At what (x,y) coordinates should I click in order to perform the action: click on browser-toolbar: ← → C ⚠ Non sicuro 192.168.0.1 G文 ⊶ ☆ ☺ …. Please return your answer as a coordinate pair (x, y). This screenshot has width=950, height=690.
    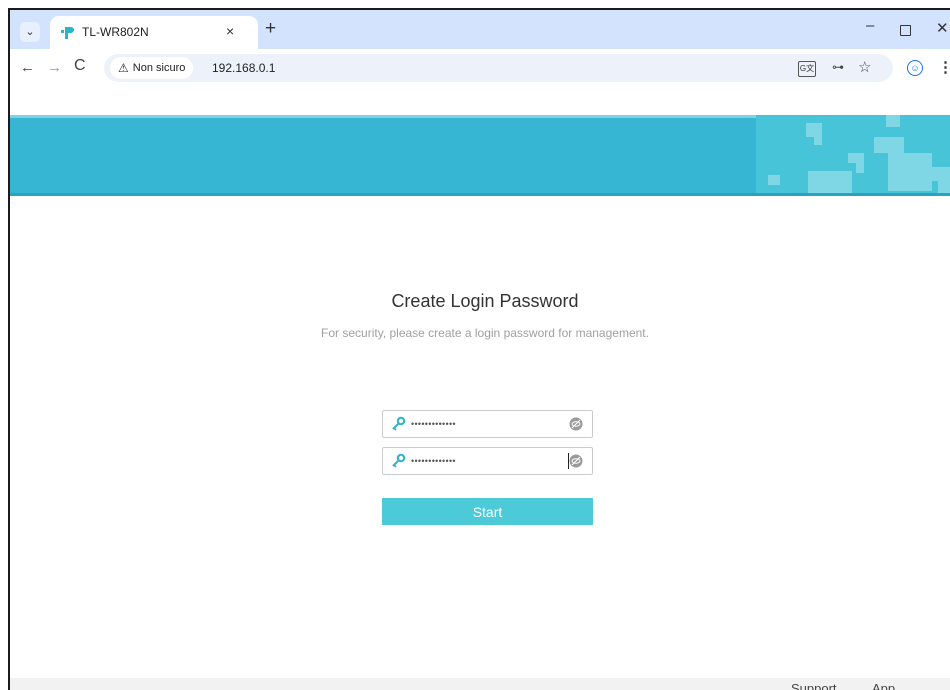
    Looking at the image, I should click on (480, 68).